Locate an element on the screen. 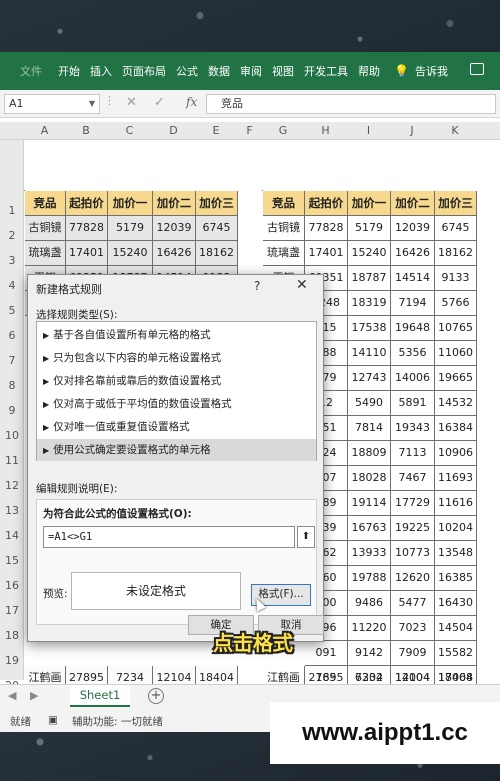  table-cell: 19225 is located at coordinates (413, 528).